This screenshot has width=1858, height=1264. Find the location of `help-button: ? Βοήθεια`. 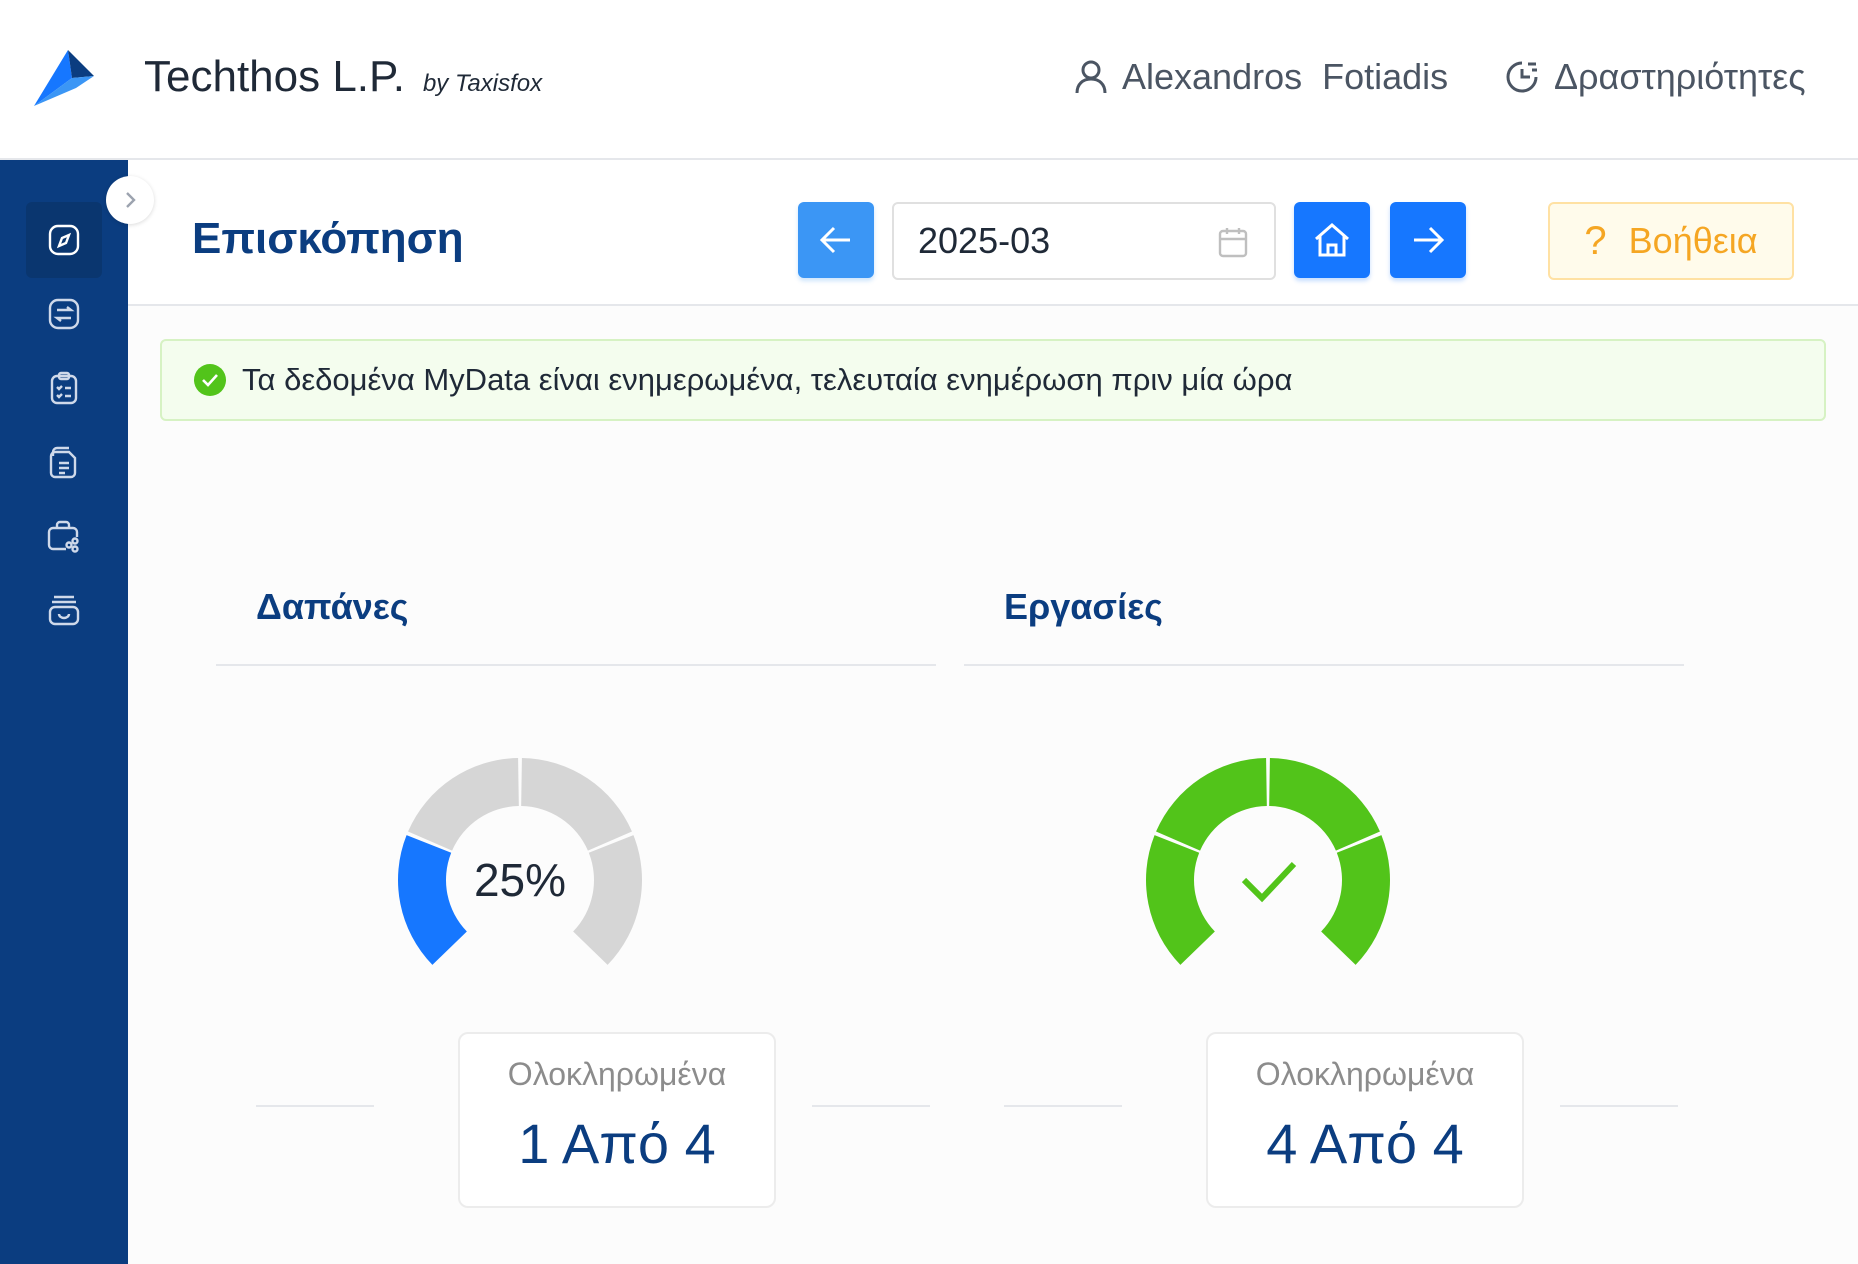

help-button: ? Βοήθεια is located at coordinates (1671, 241).